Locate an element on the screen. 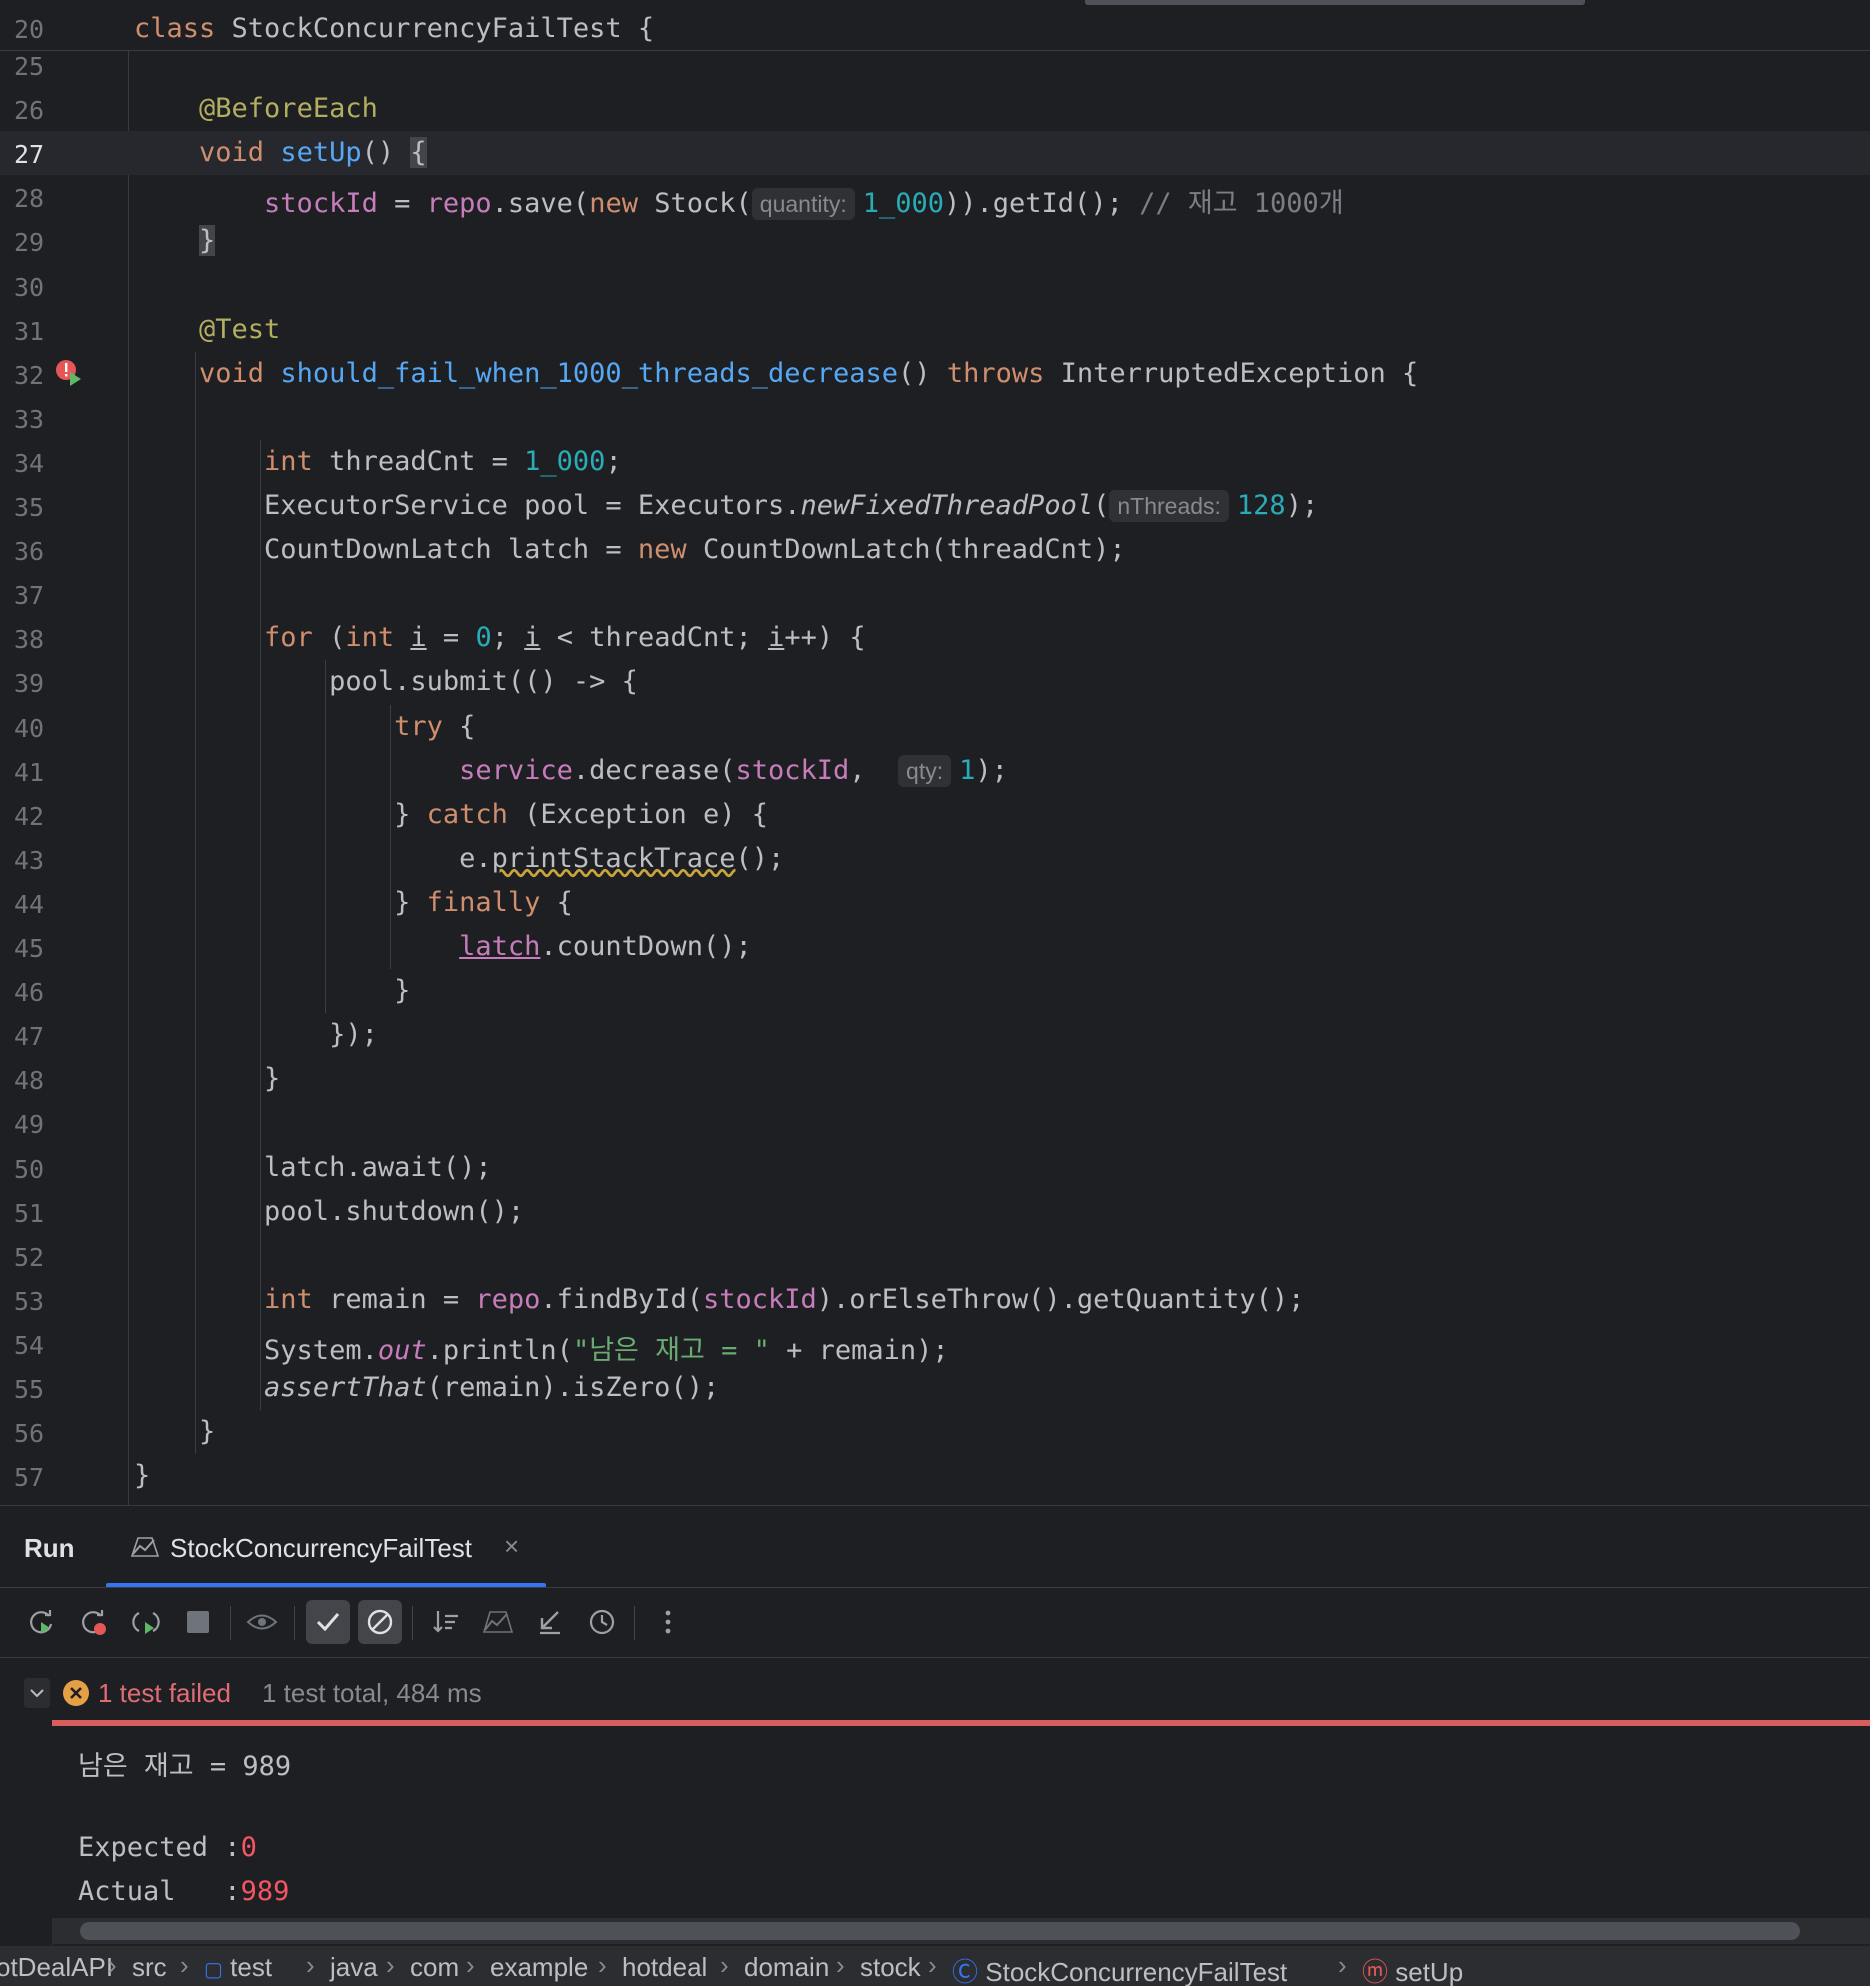 The width and height of the screenshot is (1870, 1986). line-number: 43 is located at coordinates (29, 860).